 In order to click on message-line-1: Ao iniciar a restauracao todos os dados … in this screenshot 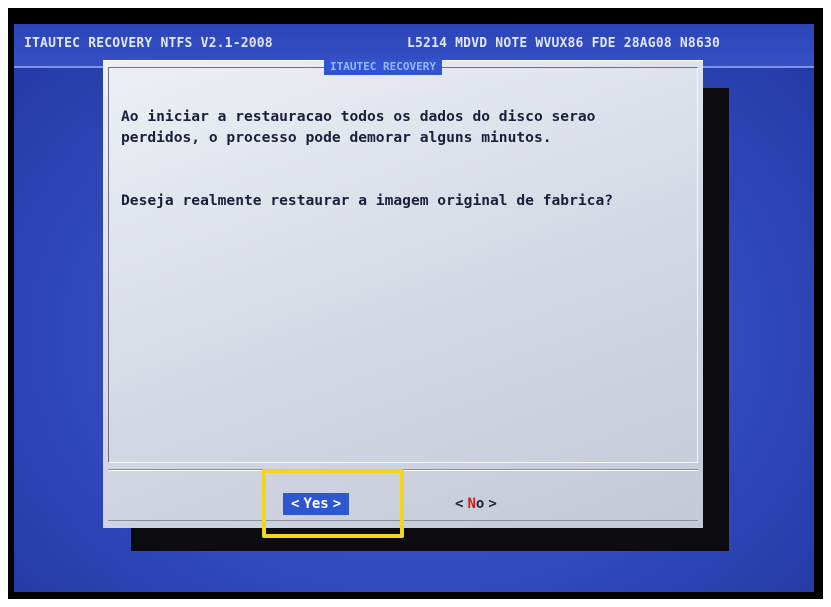, I will do `click(358, 116)`.